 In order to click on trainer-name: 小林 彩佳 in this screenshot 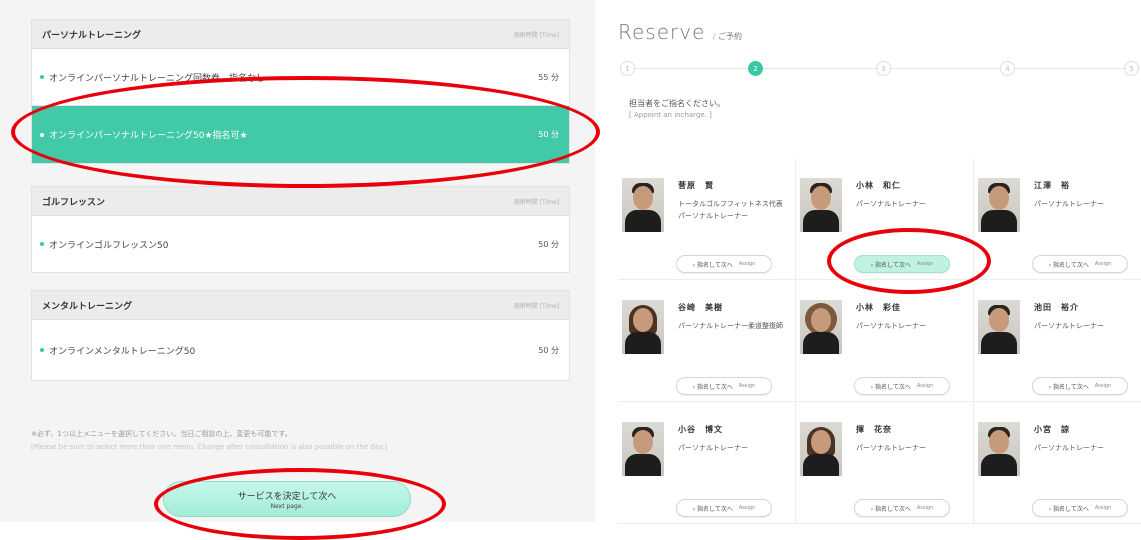, I will do `click(878, 307)`.